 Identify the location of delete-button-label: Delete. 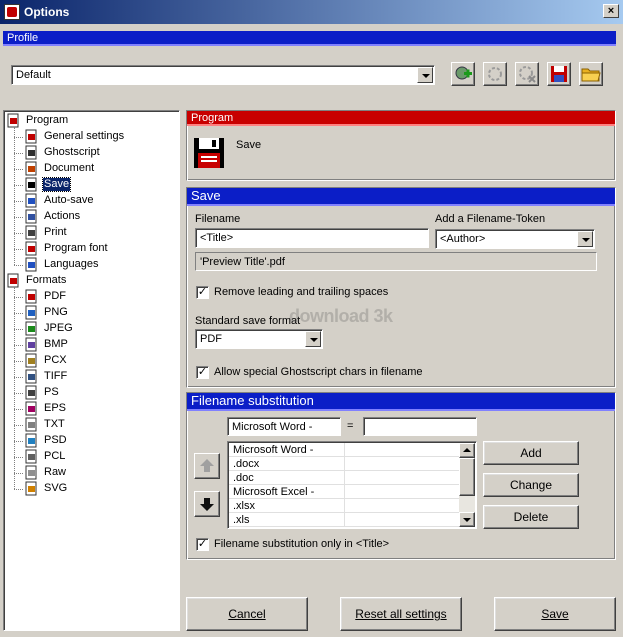
(531, 517).